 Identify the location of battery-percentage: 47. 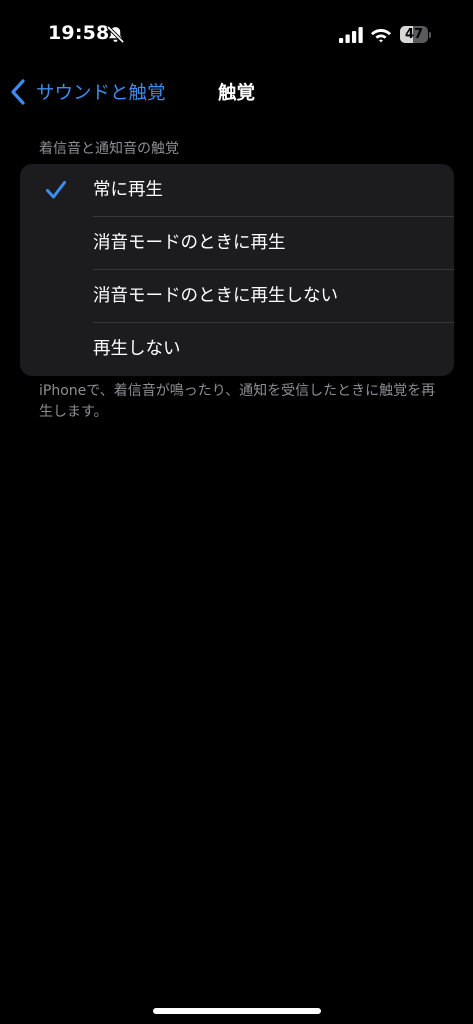
(414, 34).